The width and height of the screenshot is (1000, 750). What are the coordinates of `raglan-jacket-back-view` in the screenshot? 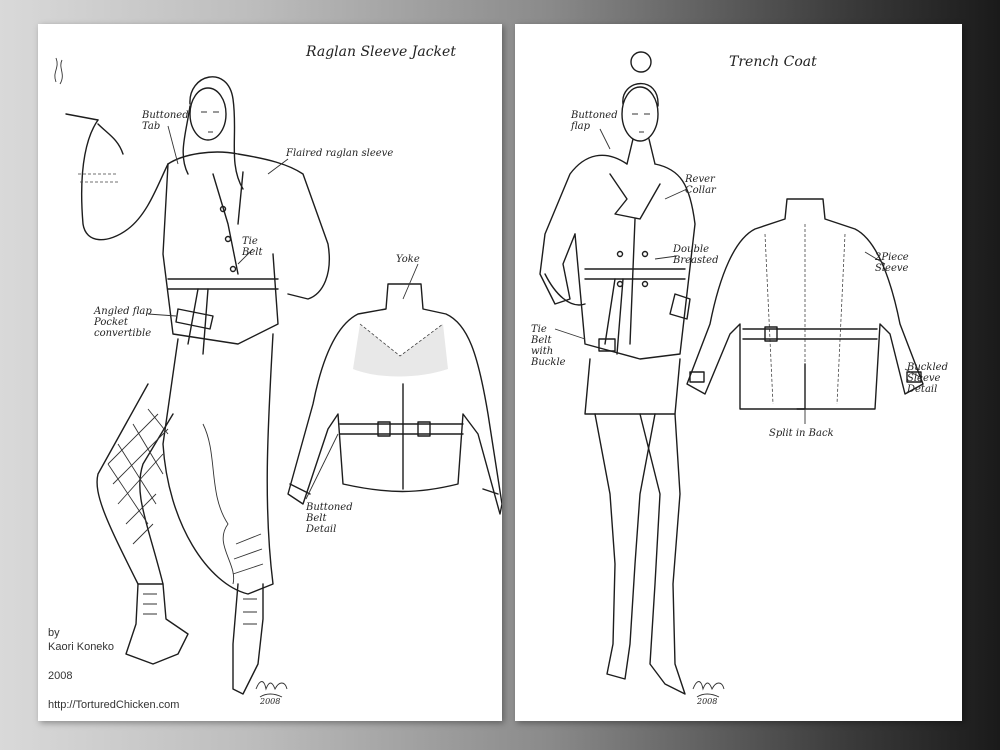 It's located at (394, 399).